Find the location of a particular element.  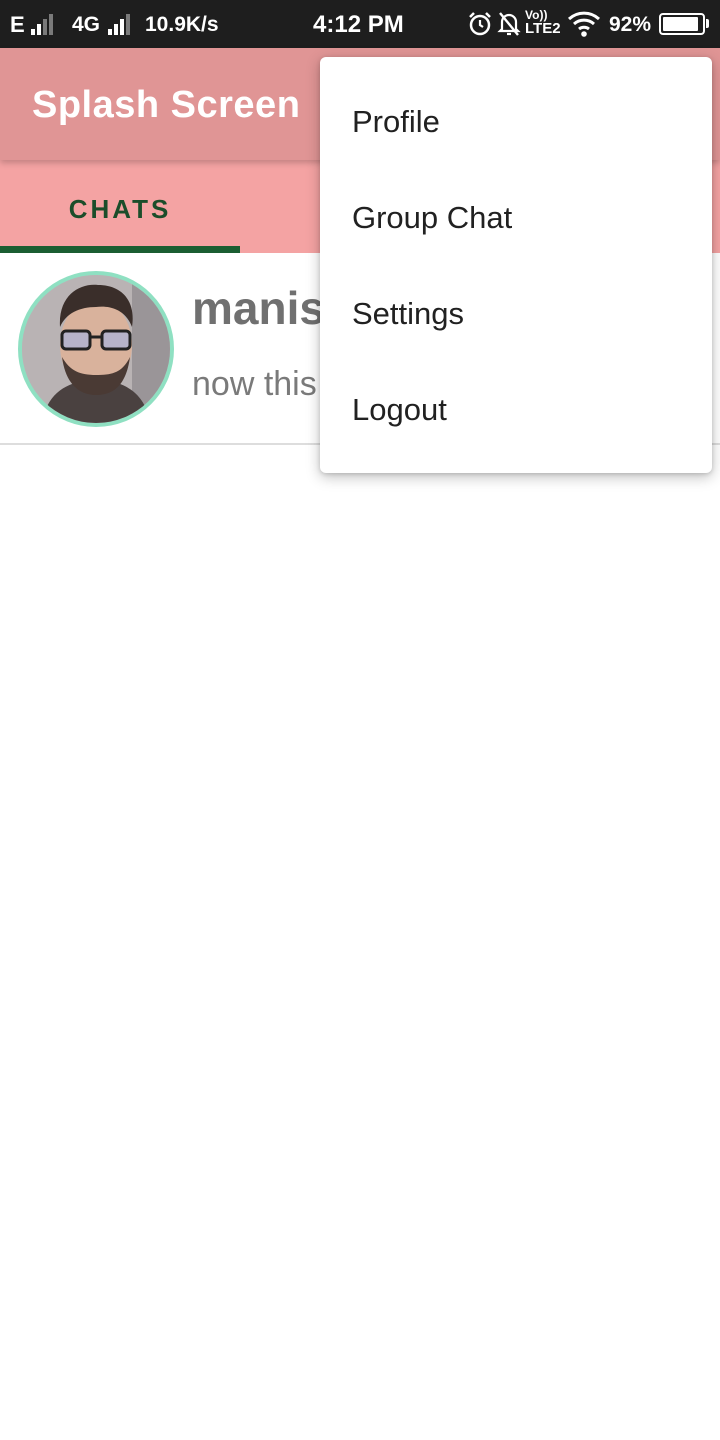

volte-indicator: Vo)) LTE2 is located at coordinates (543, 23).